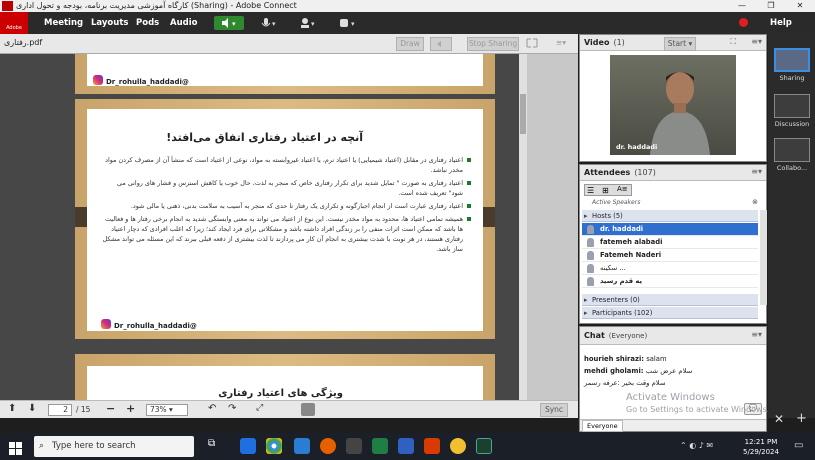 The width and height of the screenshot is (815, 460). Describe the element at coordinates (696, 445) in the screenshot. I see `system-tray-icons: ⌃ ◐ ♪ ✉` at that location.